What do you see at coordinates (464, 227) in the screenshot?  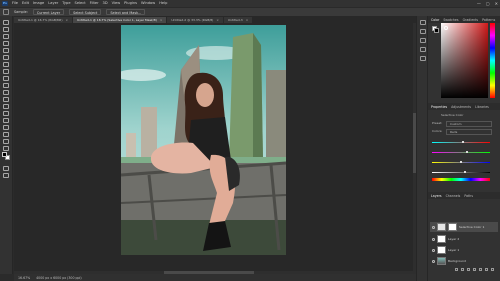 I see `layer-row: Selective Color 1` at bounding box center [464, 227].